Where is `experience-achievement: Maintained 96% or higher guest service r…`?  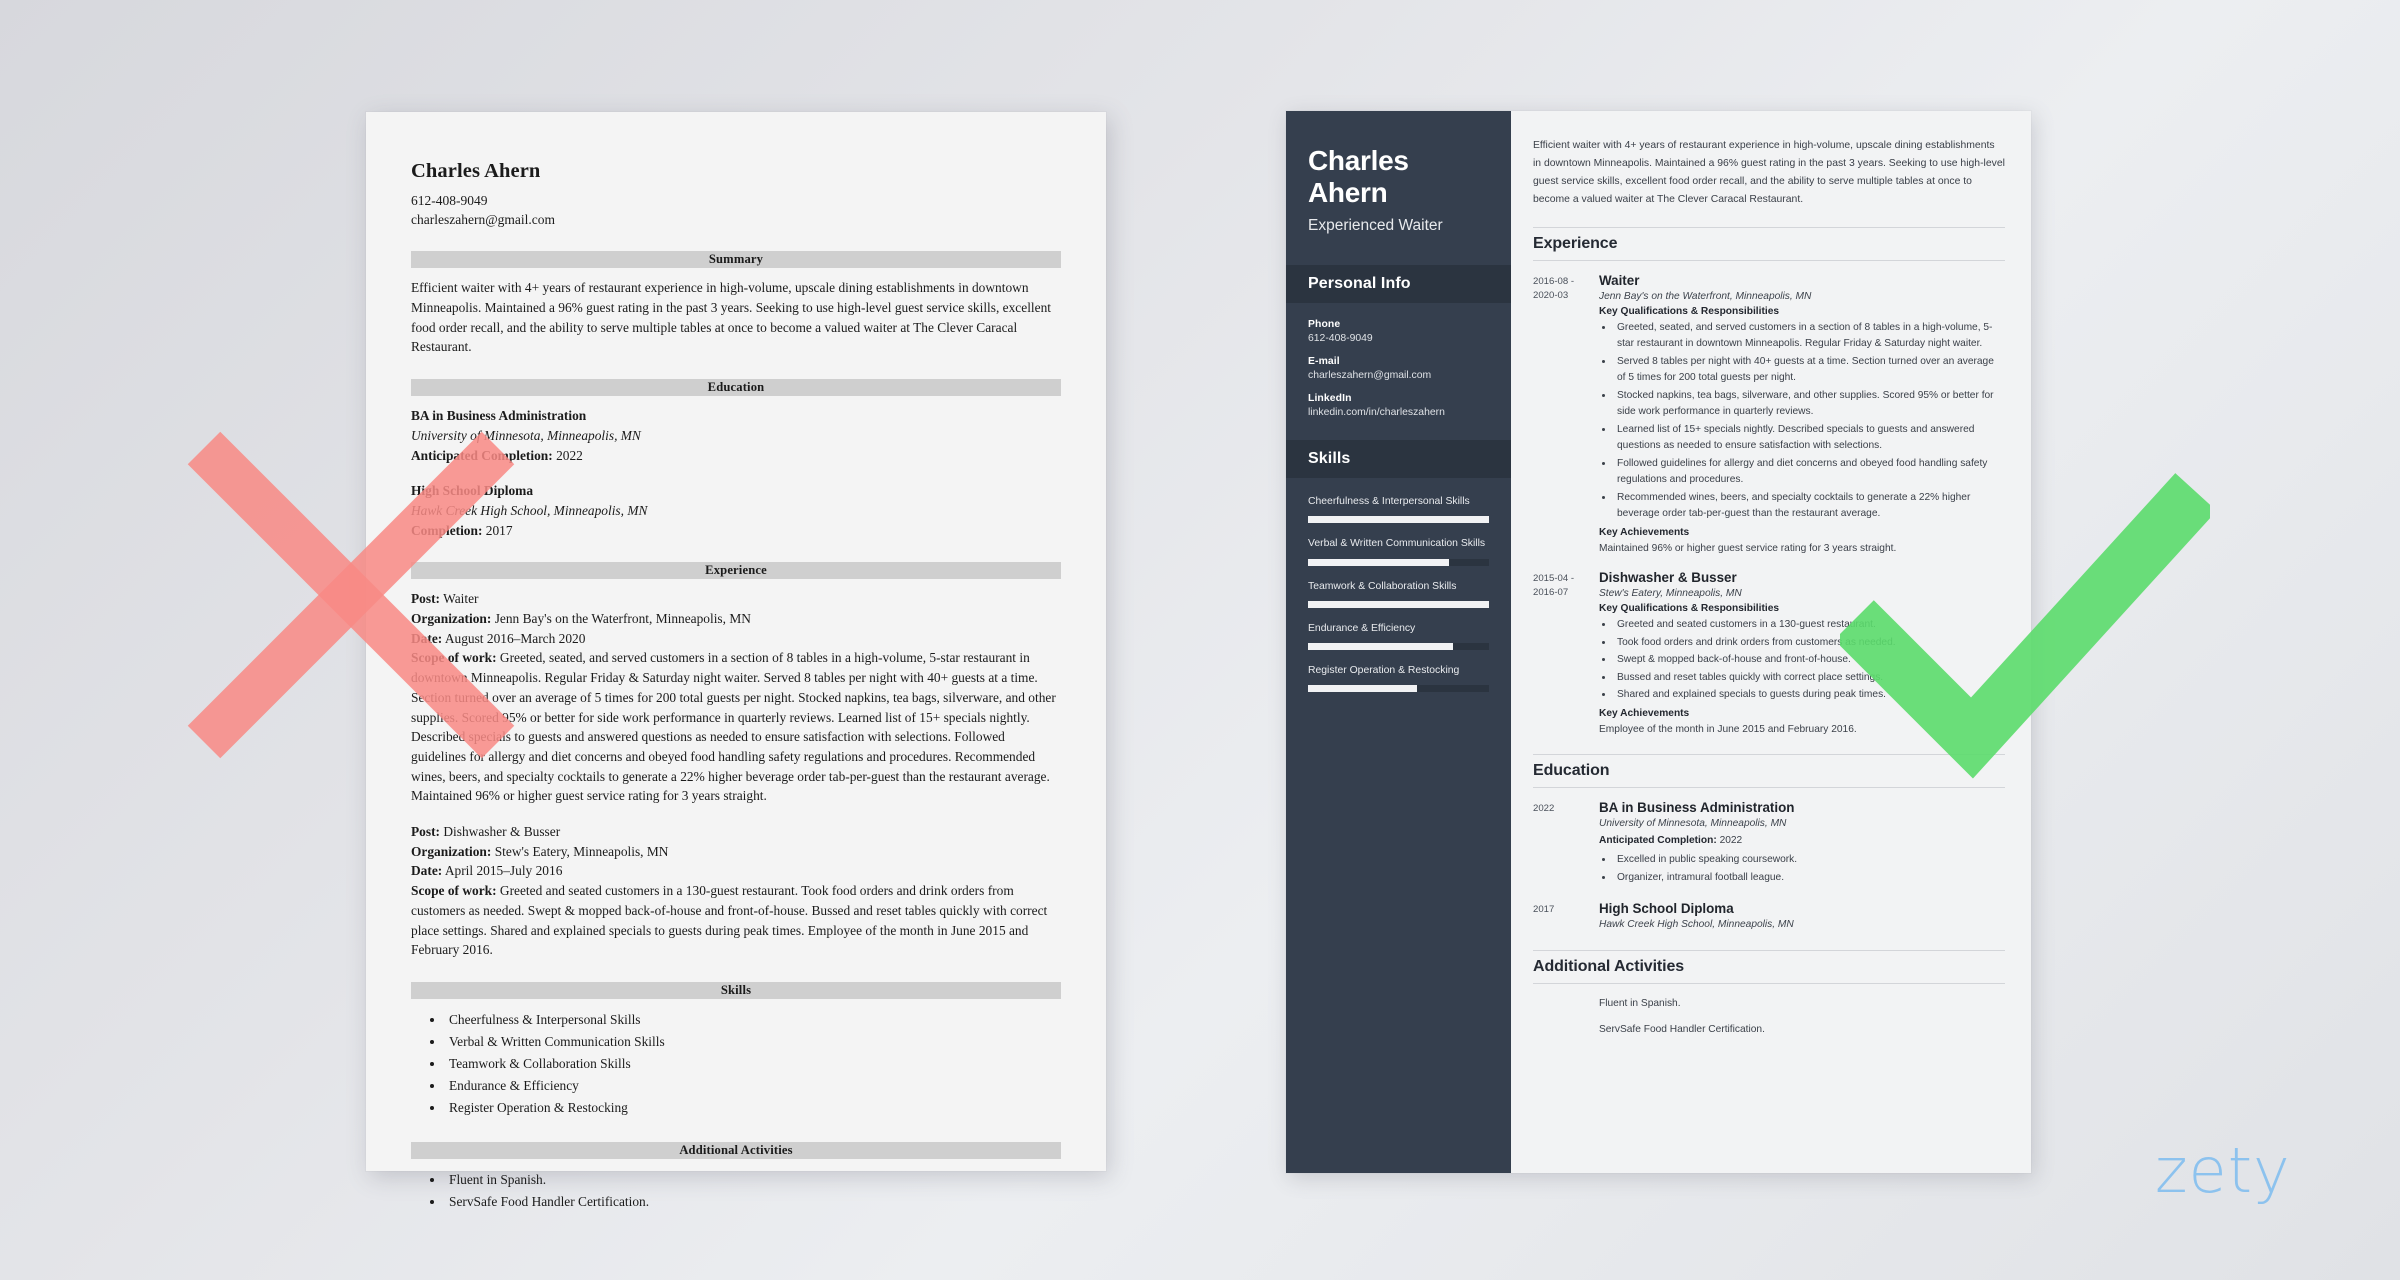 experience-achievement: Maintained 96% or higher guest service r… is located at coordinates (1748, 548).